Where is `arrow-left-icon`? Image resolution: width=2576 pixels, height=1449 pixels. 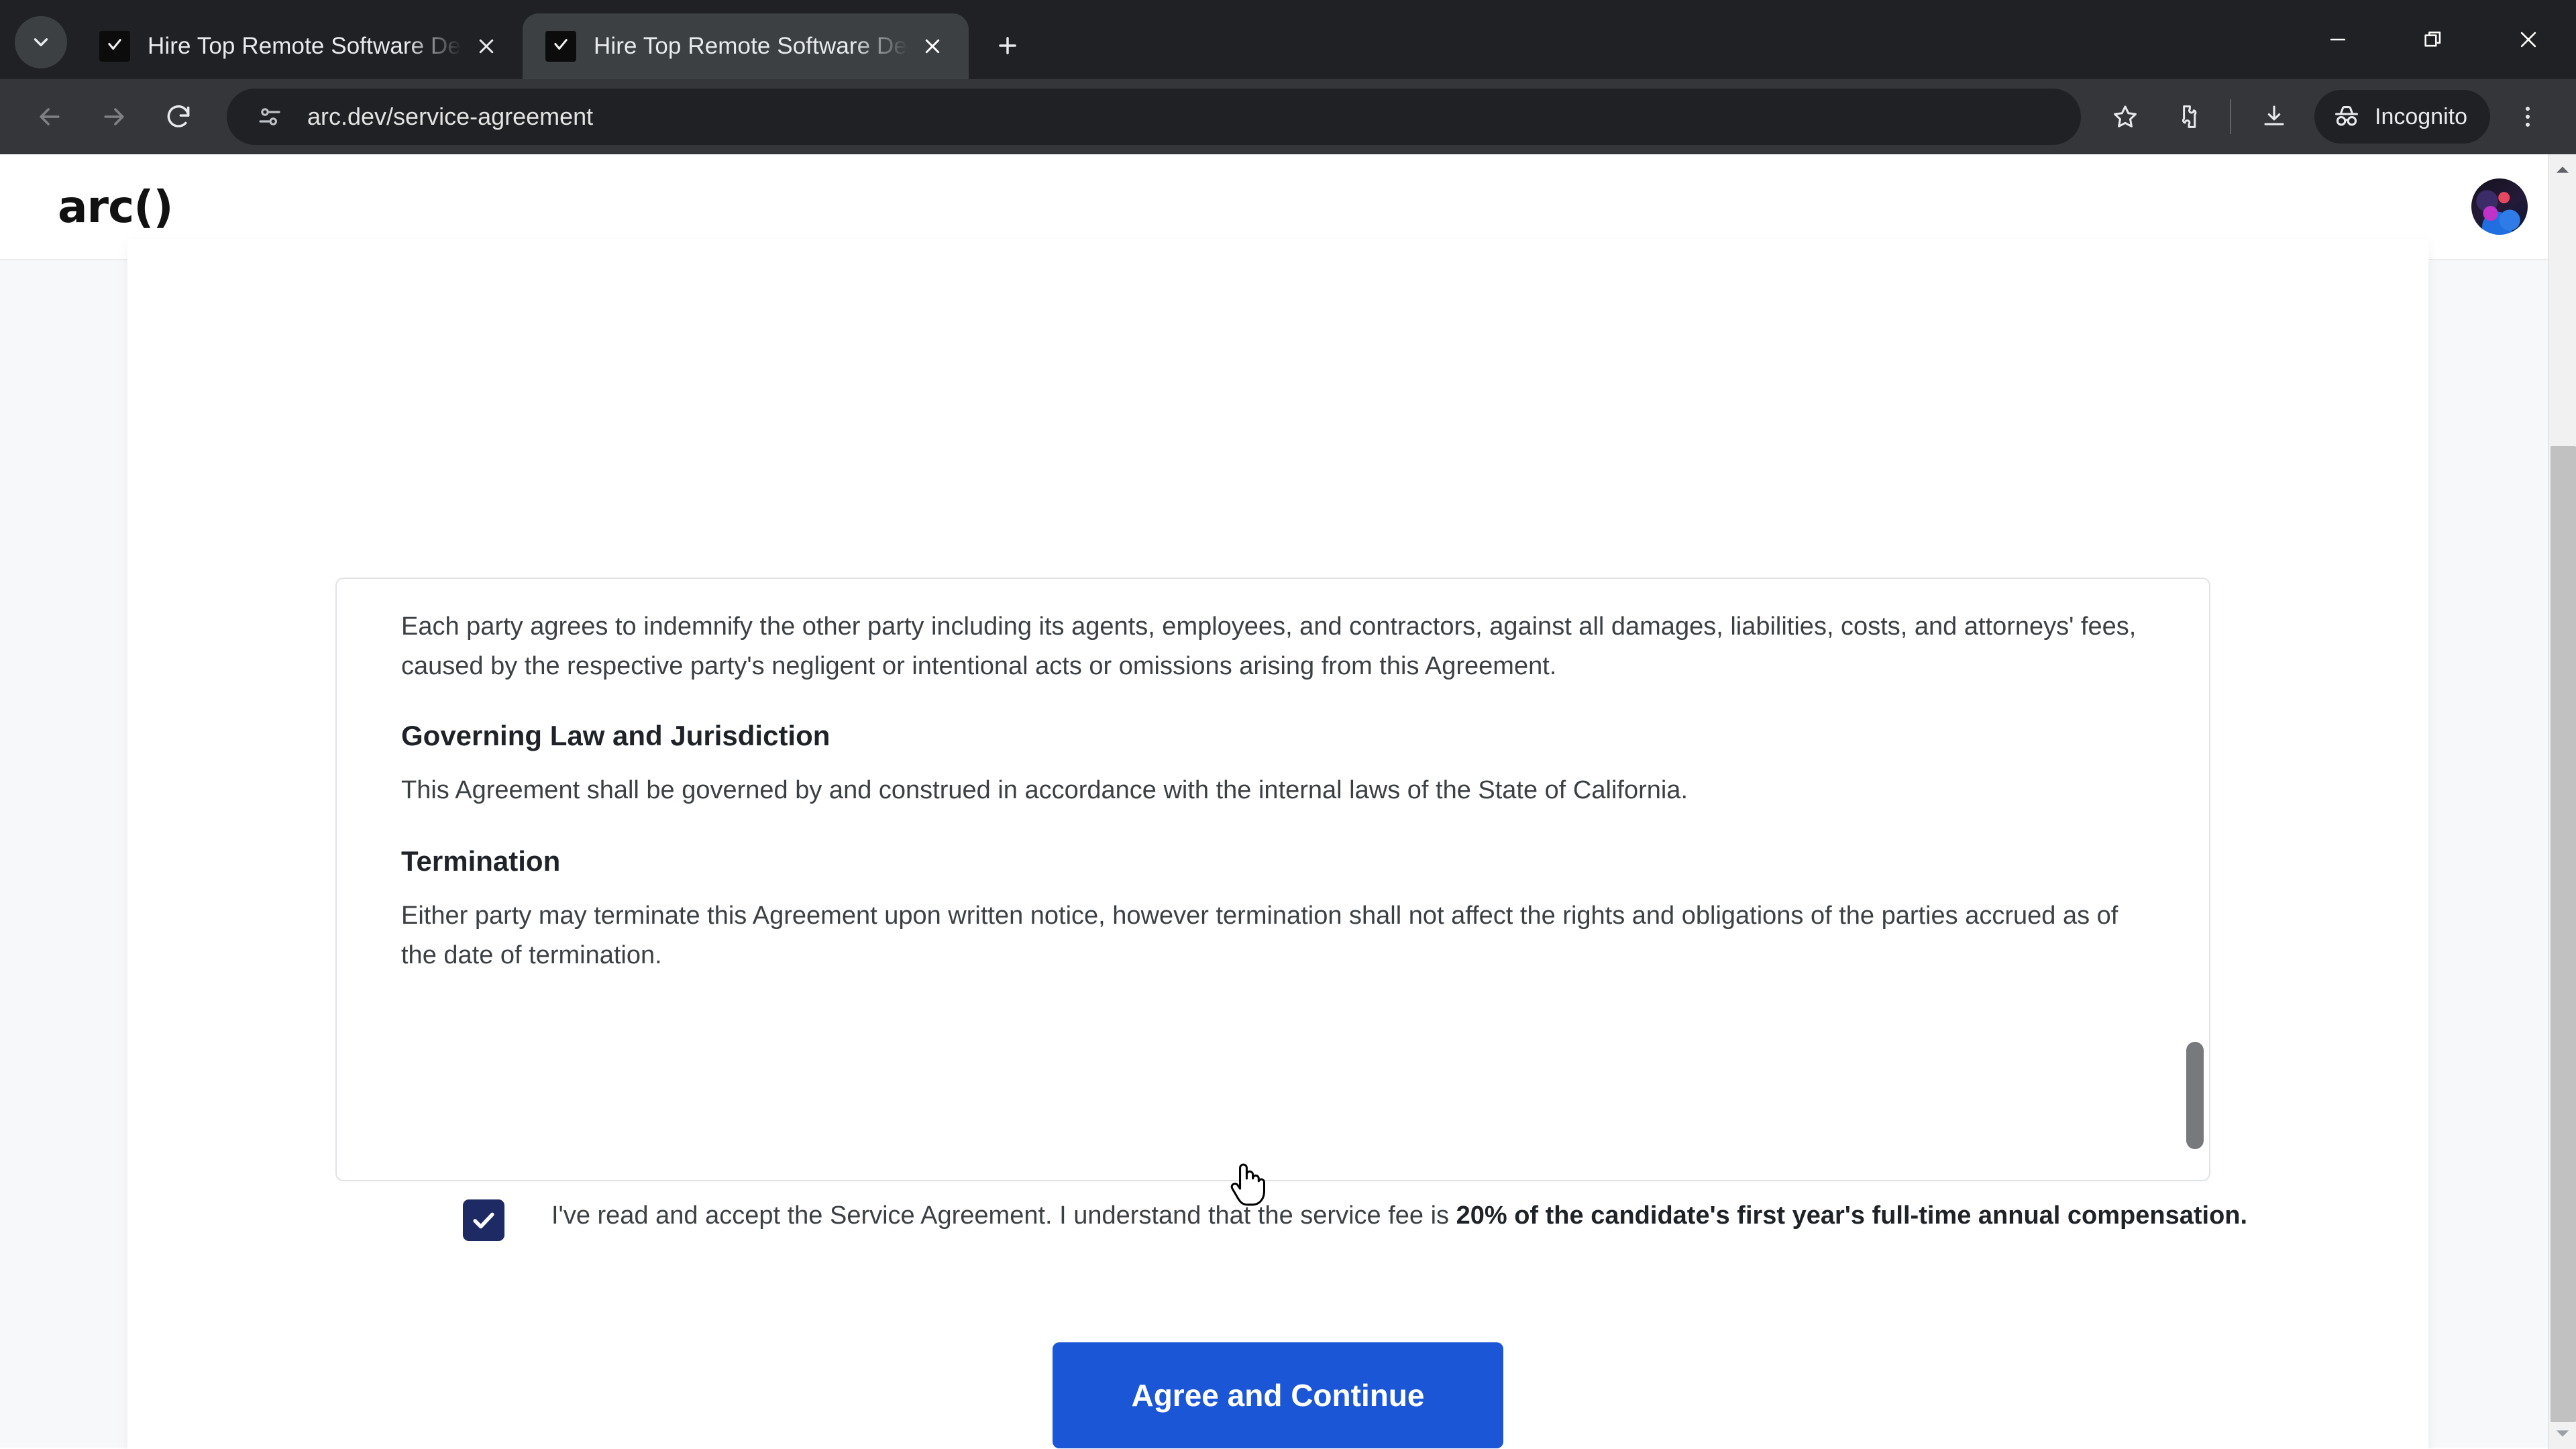
arrow-left-icon is located at coordinates (50, 116).